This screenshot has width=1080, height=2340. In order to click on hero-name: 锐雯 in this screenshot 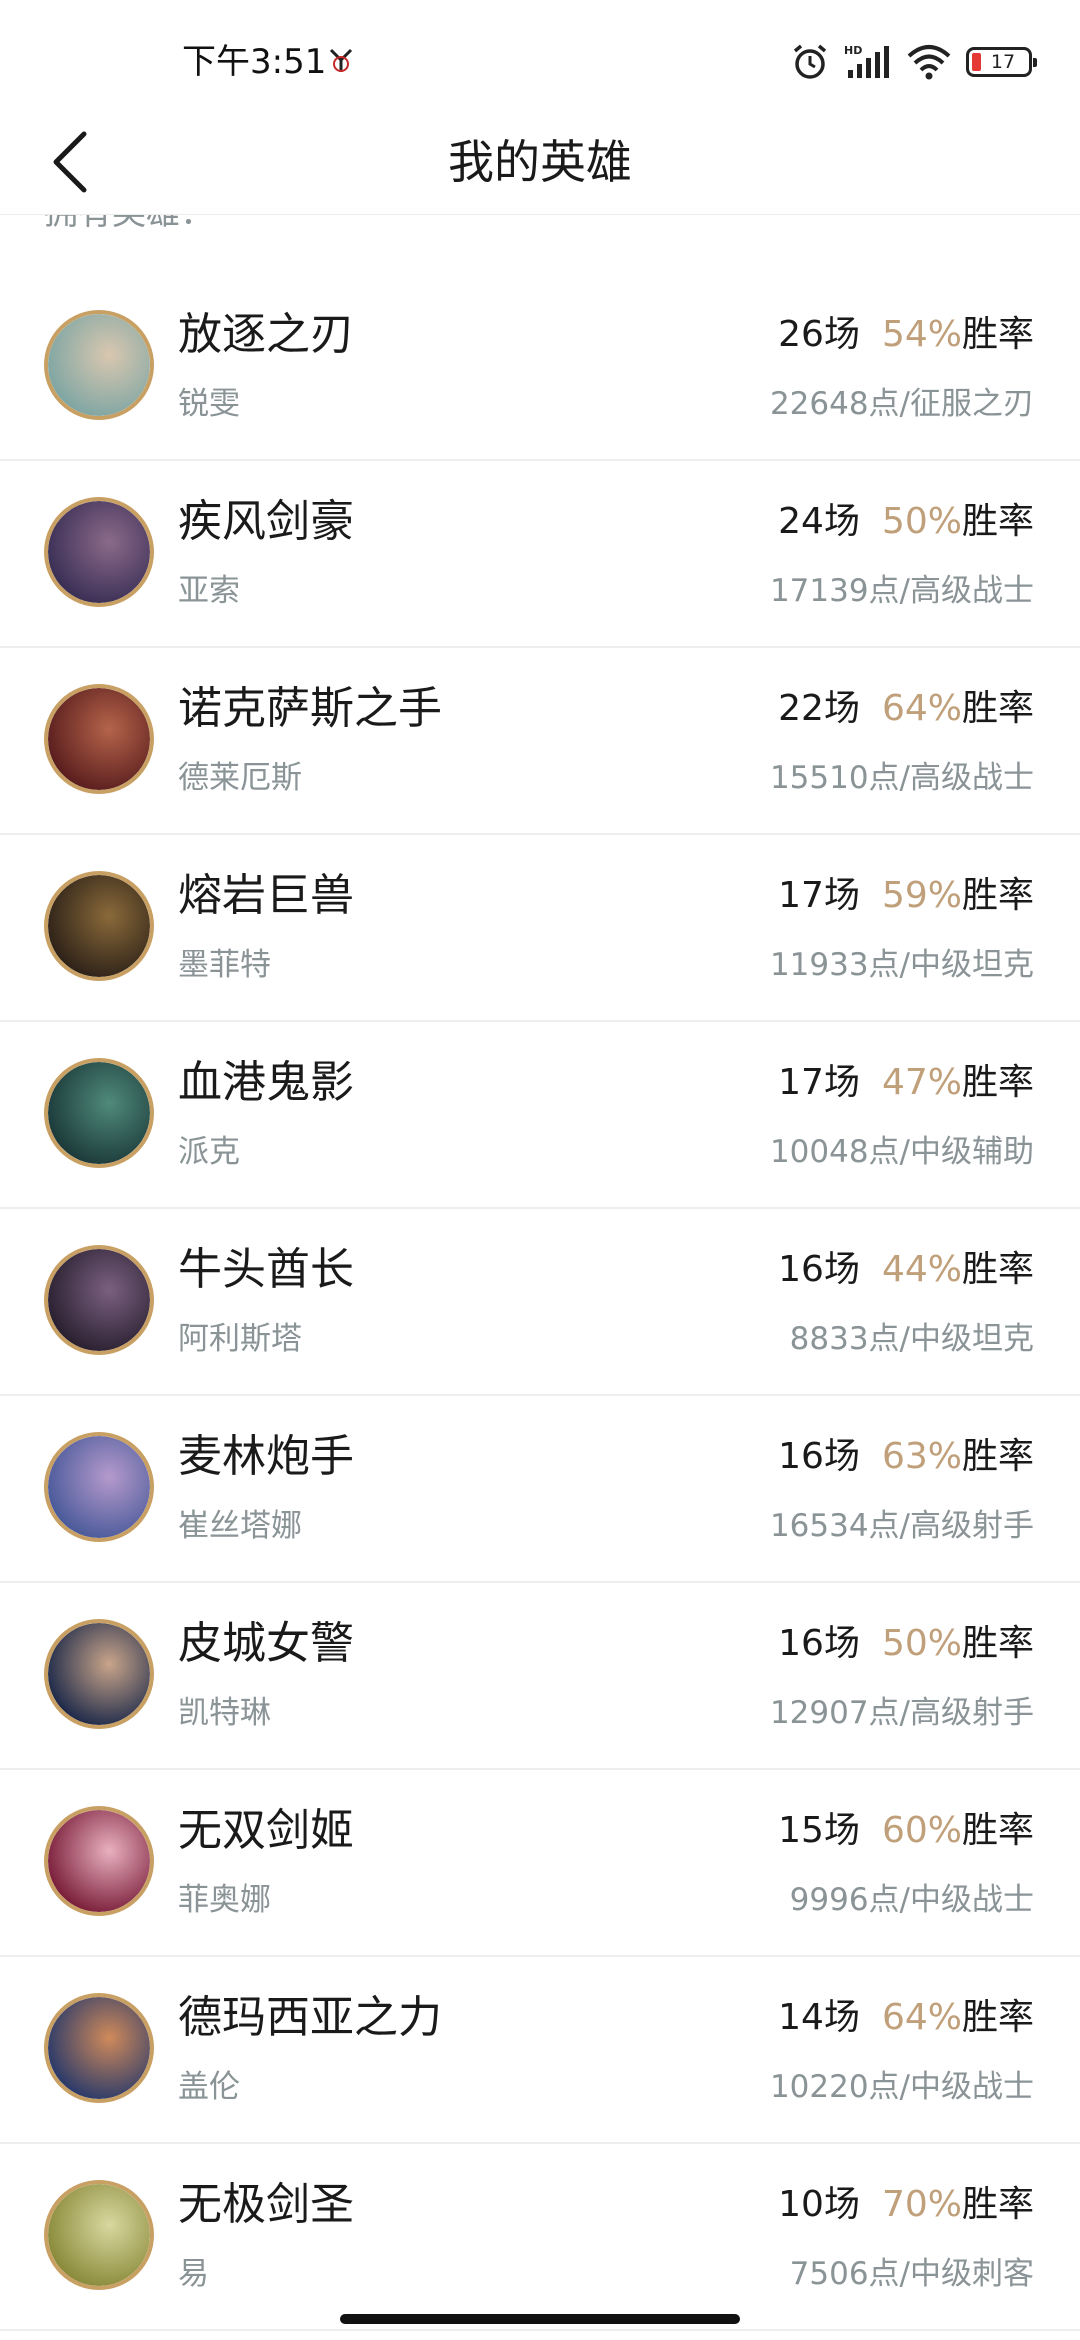, I will do `click(209, 404)`.